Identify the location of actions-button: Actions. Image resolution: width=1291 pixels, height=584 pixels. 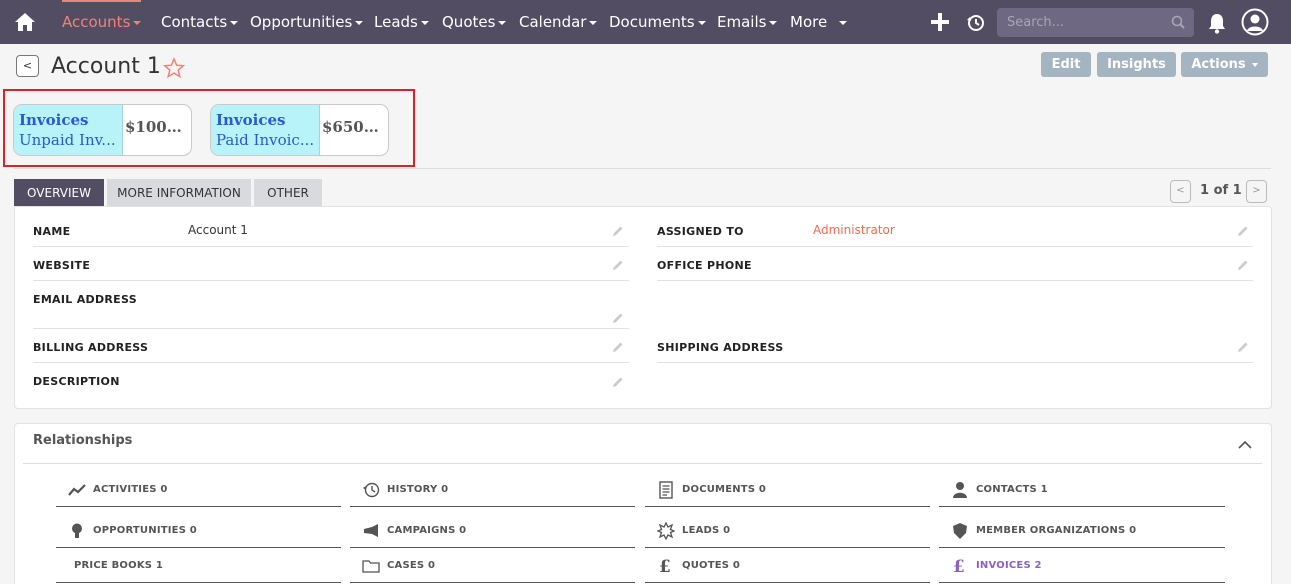
(1224, 64).